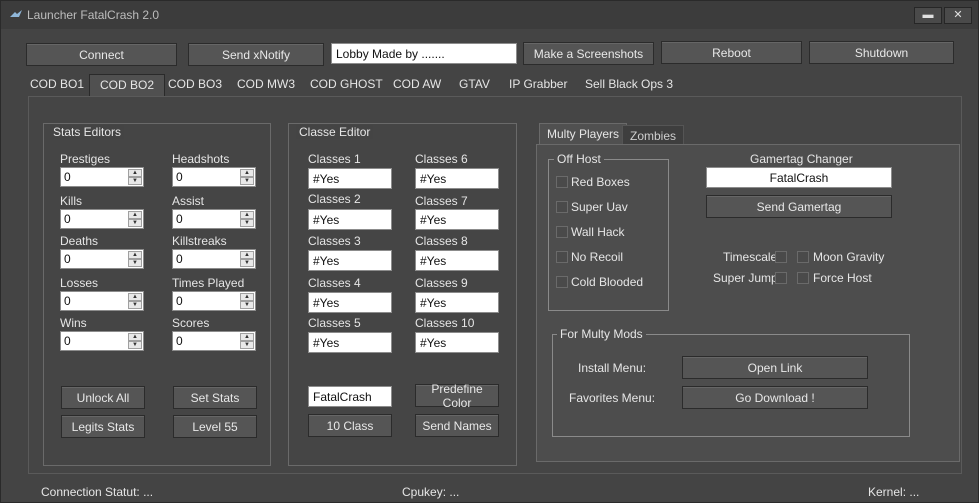 This screenshot has width=979, height=503. Describe the element at coordinates (775, 367) in the screenshot. I see `open-link-button: Open Link` at that location.